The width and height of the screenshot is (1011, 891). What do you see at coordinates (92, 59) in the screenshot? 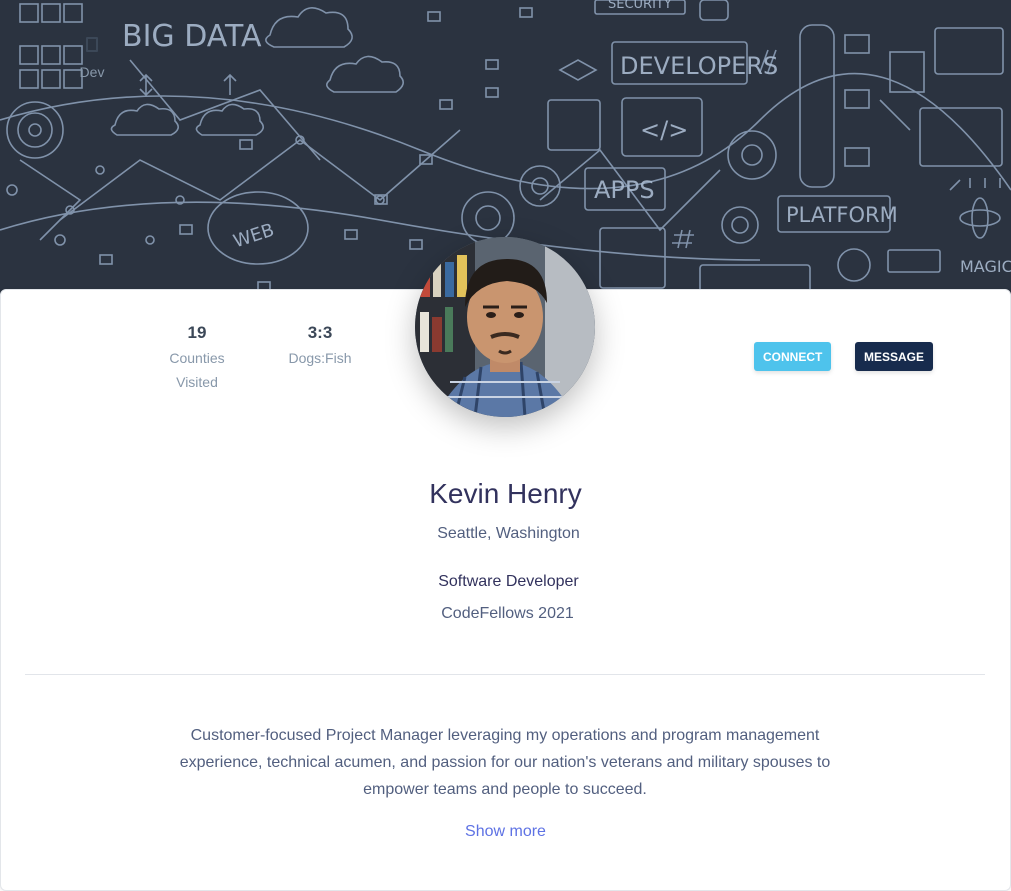
I see `stat-dev: Dev` at bounding box center [92, 59].